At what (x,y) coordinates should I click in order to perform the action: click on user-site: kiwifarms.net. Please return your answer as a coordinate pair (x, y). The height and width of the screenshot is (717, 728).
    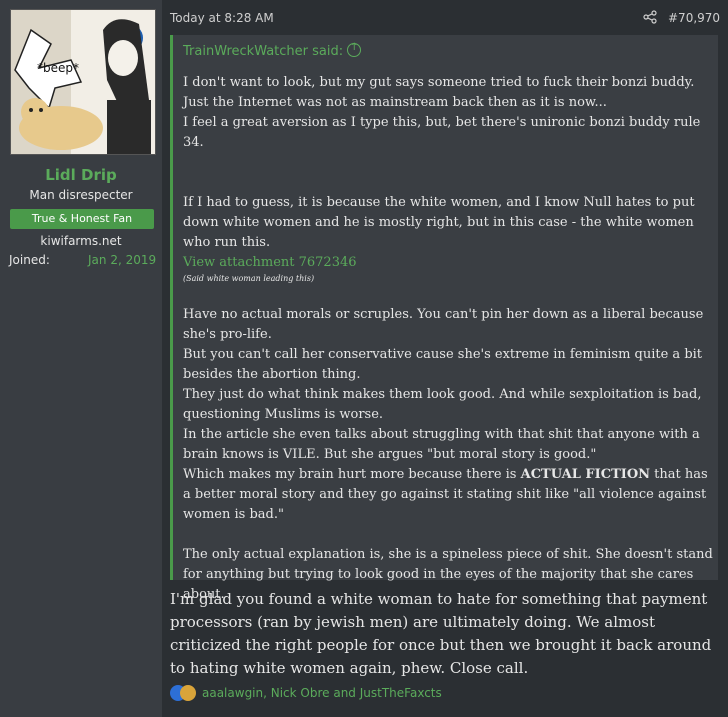
    Looking at the image, I should click on (81, 241).